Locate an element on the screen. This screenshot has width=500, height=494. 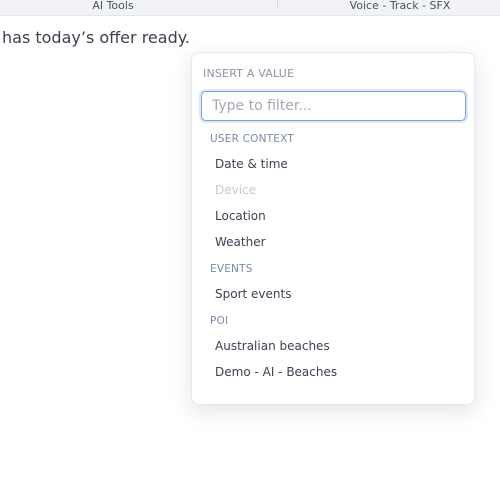
menu-item-australian-beaches: Australian beaches is located at coordinates (272, 346).